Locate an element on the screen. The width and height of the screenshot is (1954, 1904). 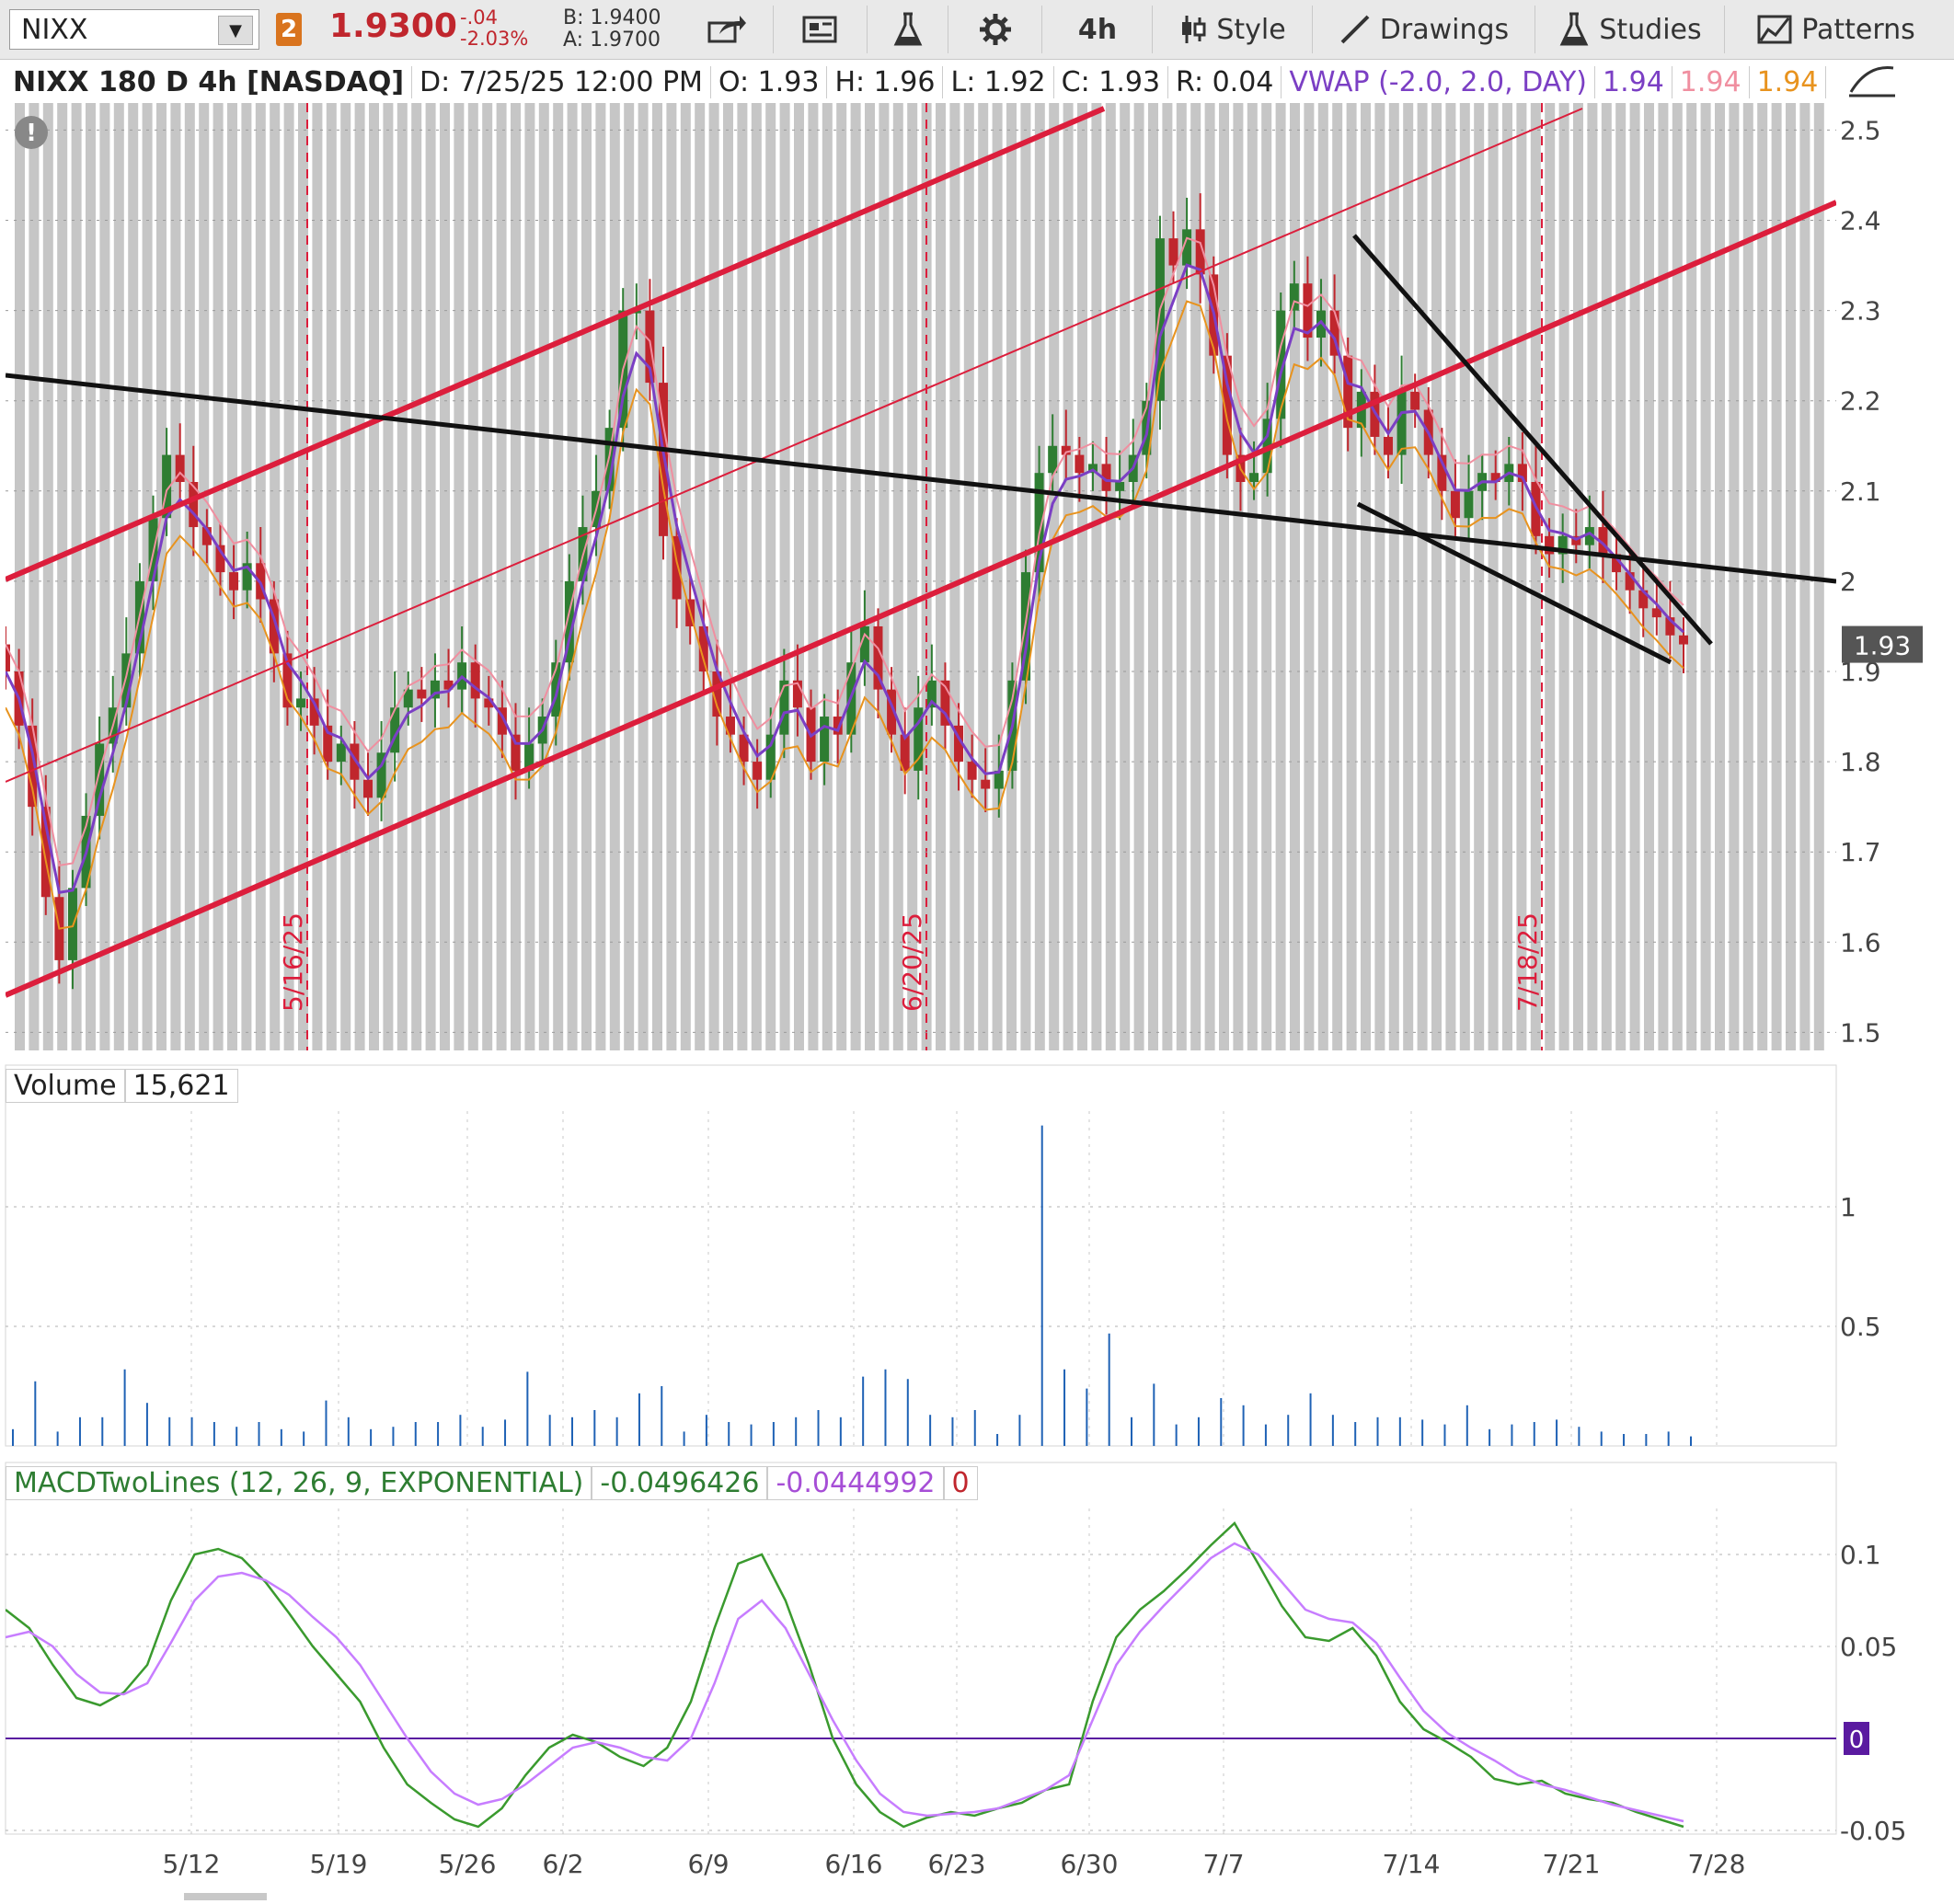
price-tick-label: 1.8 is located at coordinates (1860, 762).